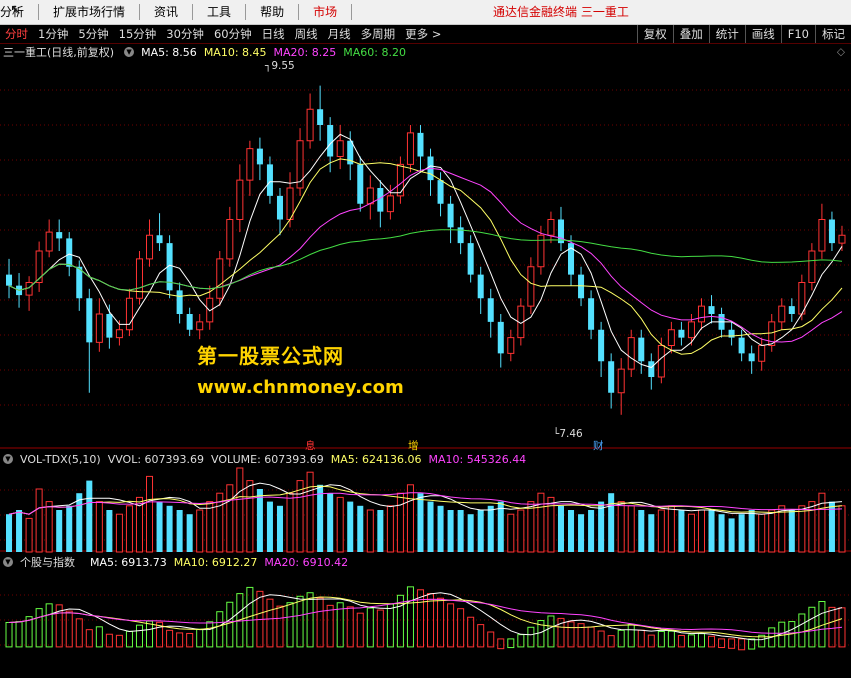  I want to click on ma60-line, so click(425, 260).